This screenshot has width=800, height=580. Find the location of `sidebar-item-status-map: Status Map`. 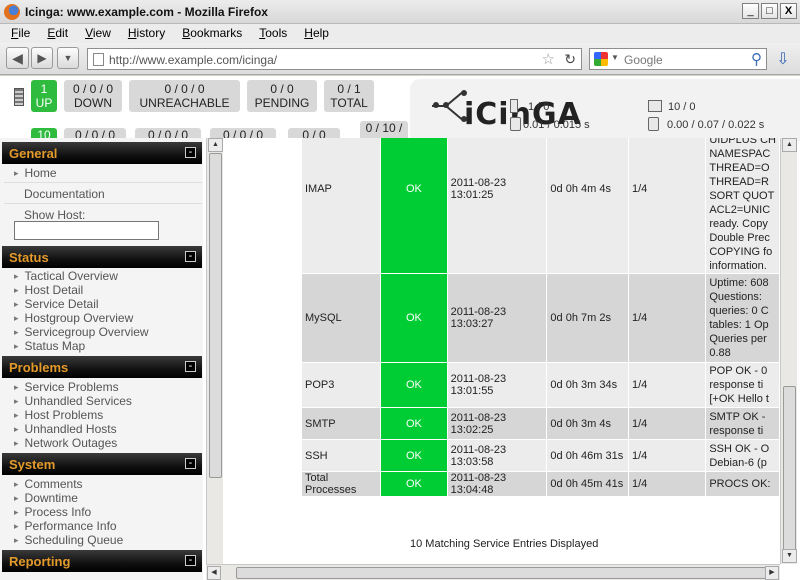

sidebar-item-status-map: Status Map is located at coordinates (50, 346).